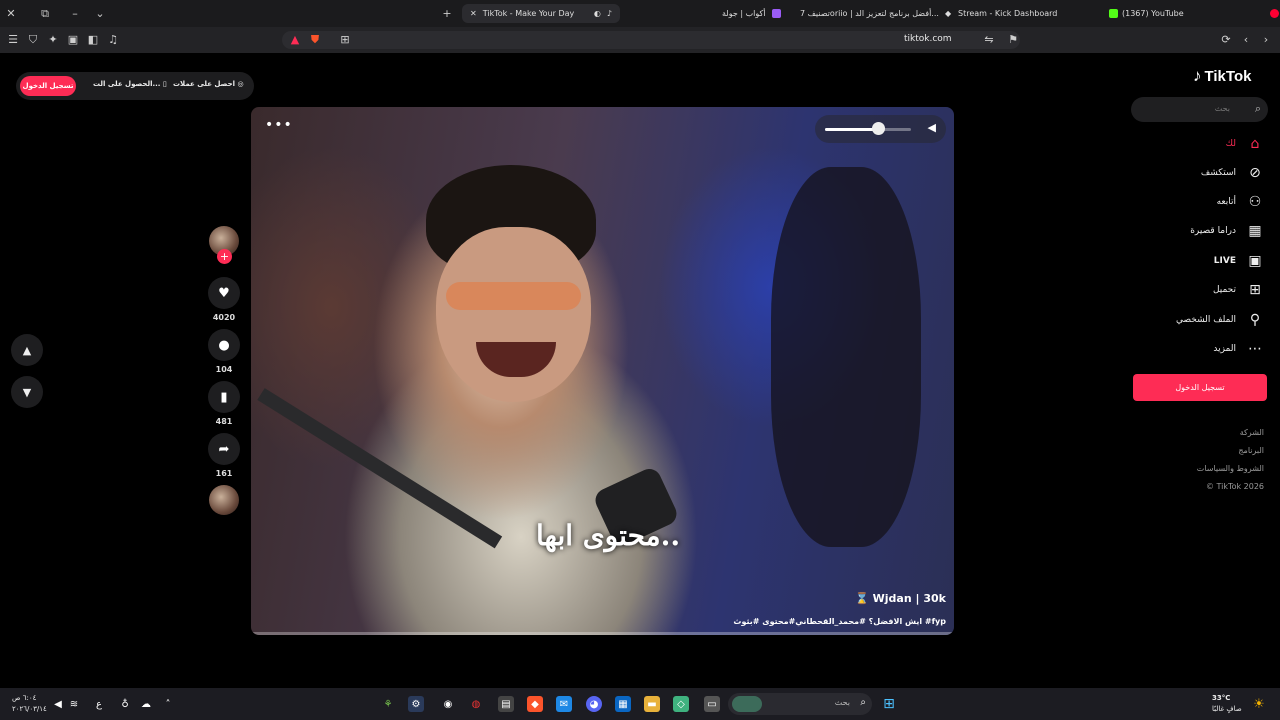 Image resolution: width=1280 pixels, height=720 pixels. Describe the element at coordinates (27, 392) in the screenshot. I see `next-video-button: ▼` at that location.